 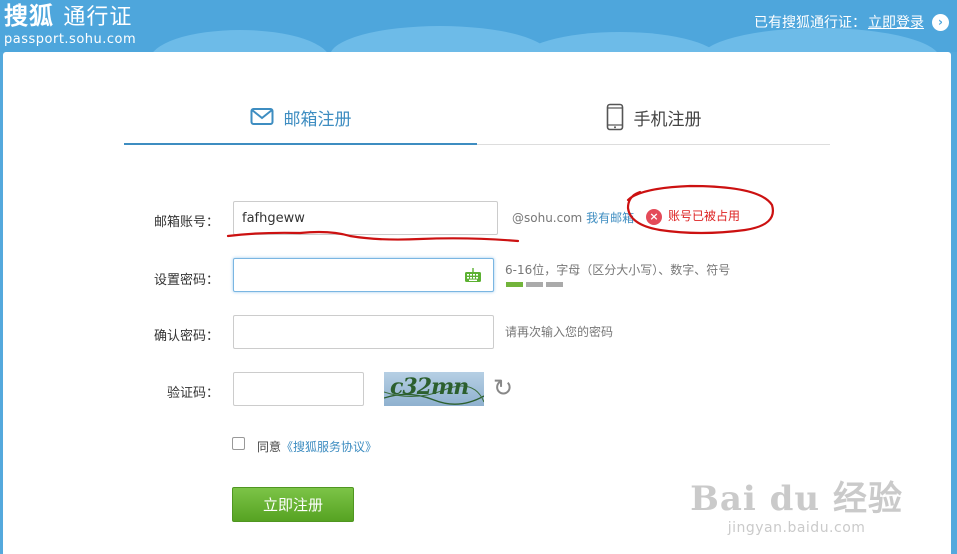 I want to click on agree-text: 同意《搜狐服务协议》, so click(x=317, y=446).